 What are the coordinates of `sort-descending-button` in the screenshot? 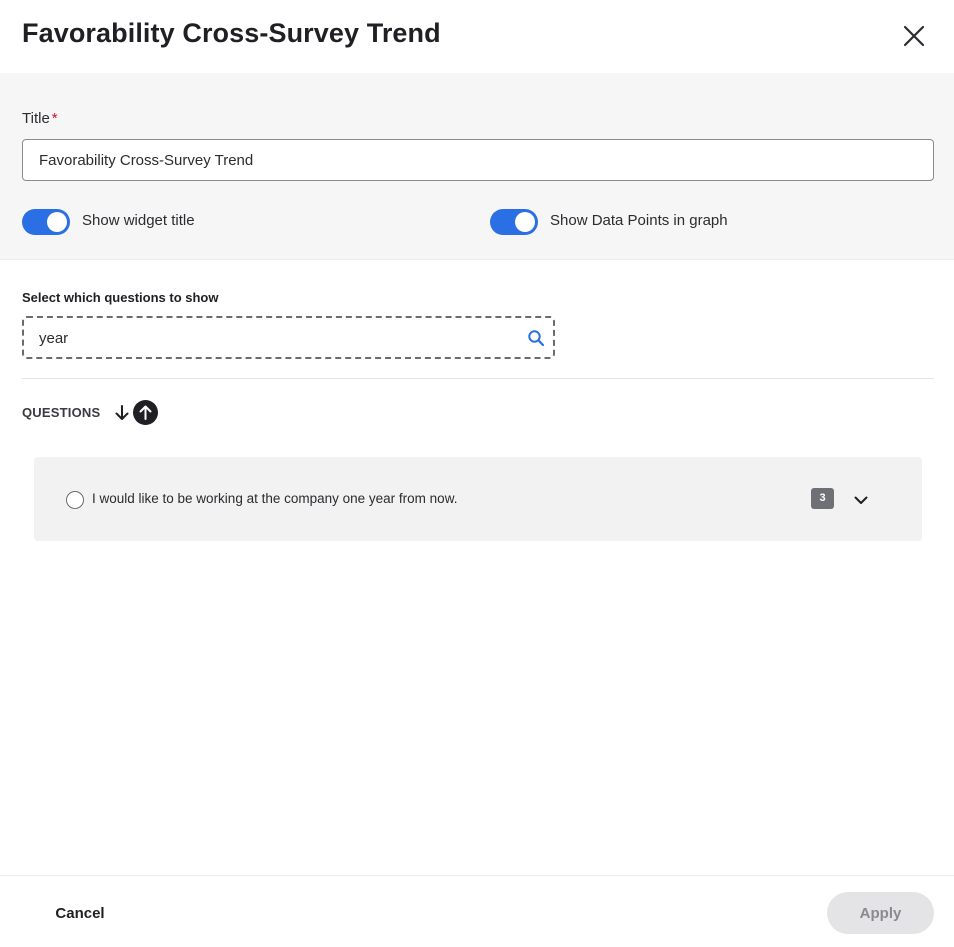 It's located at (122, 413).